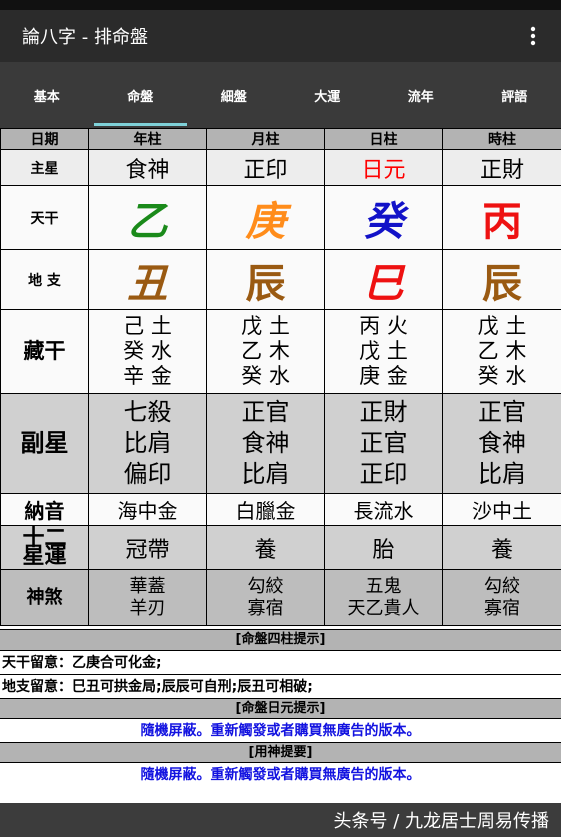 The width and height of the screenshot is (561, 837). I want to click on hidden-stems-cell: 丙 火 戊 土 庚 金, so click(383, 351).